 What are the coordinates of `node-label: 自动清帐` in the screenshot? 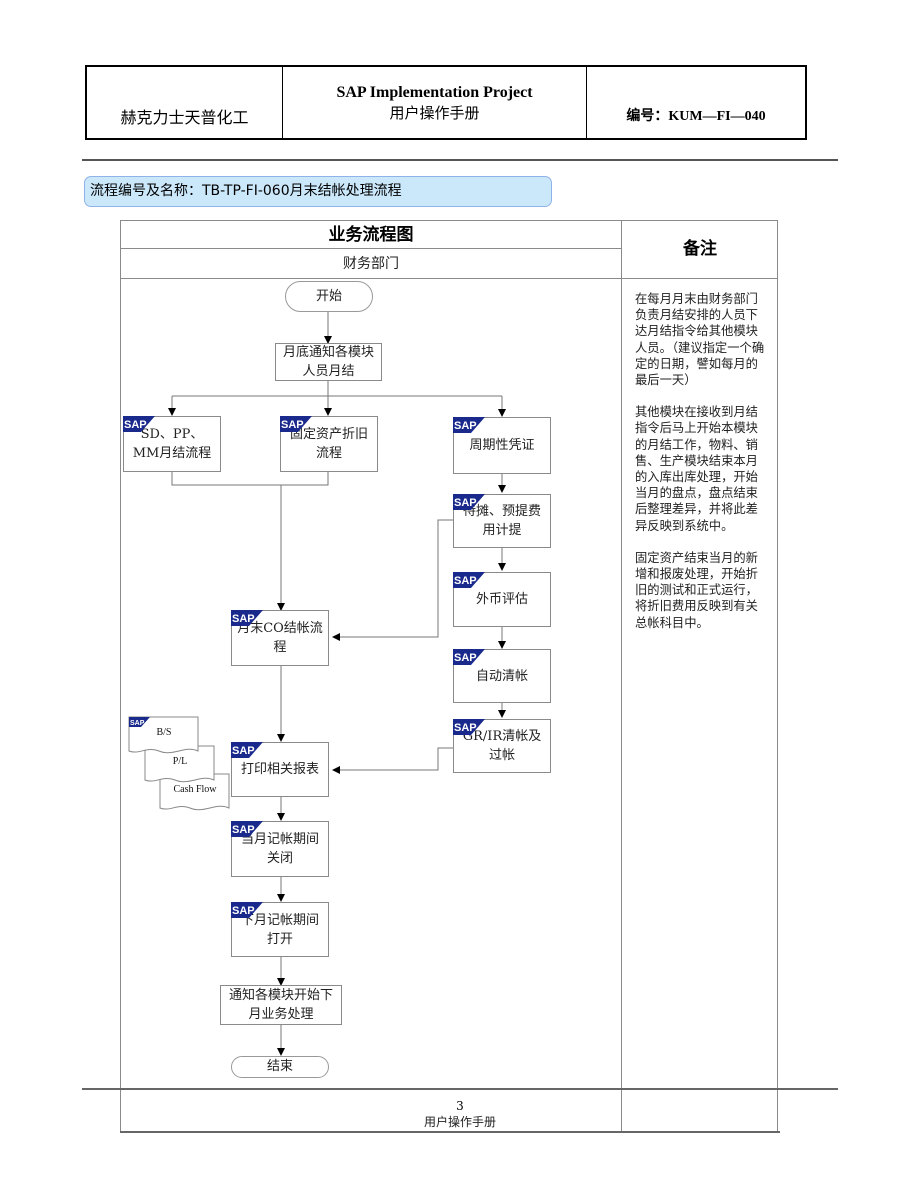 It's located at (501, 676).